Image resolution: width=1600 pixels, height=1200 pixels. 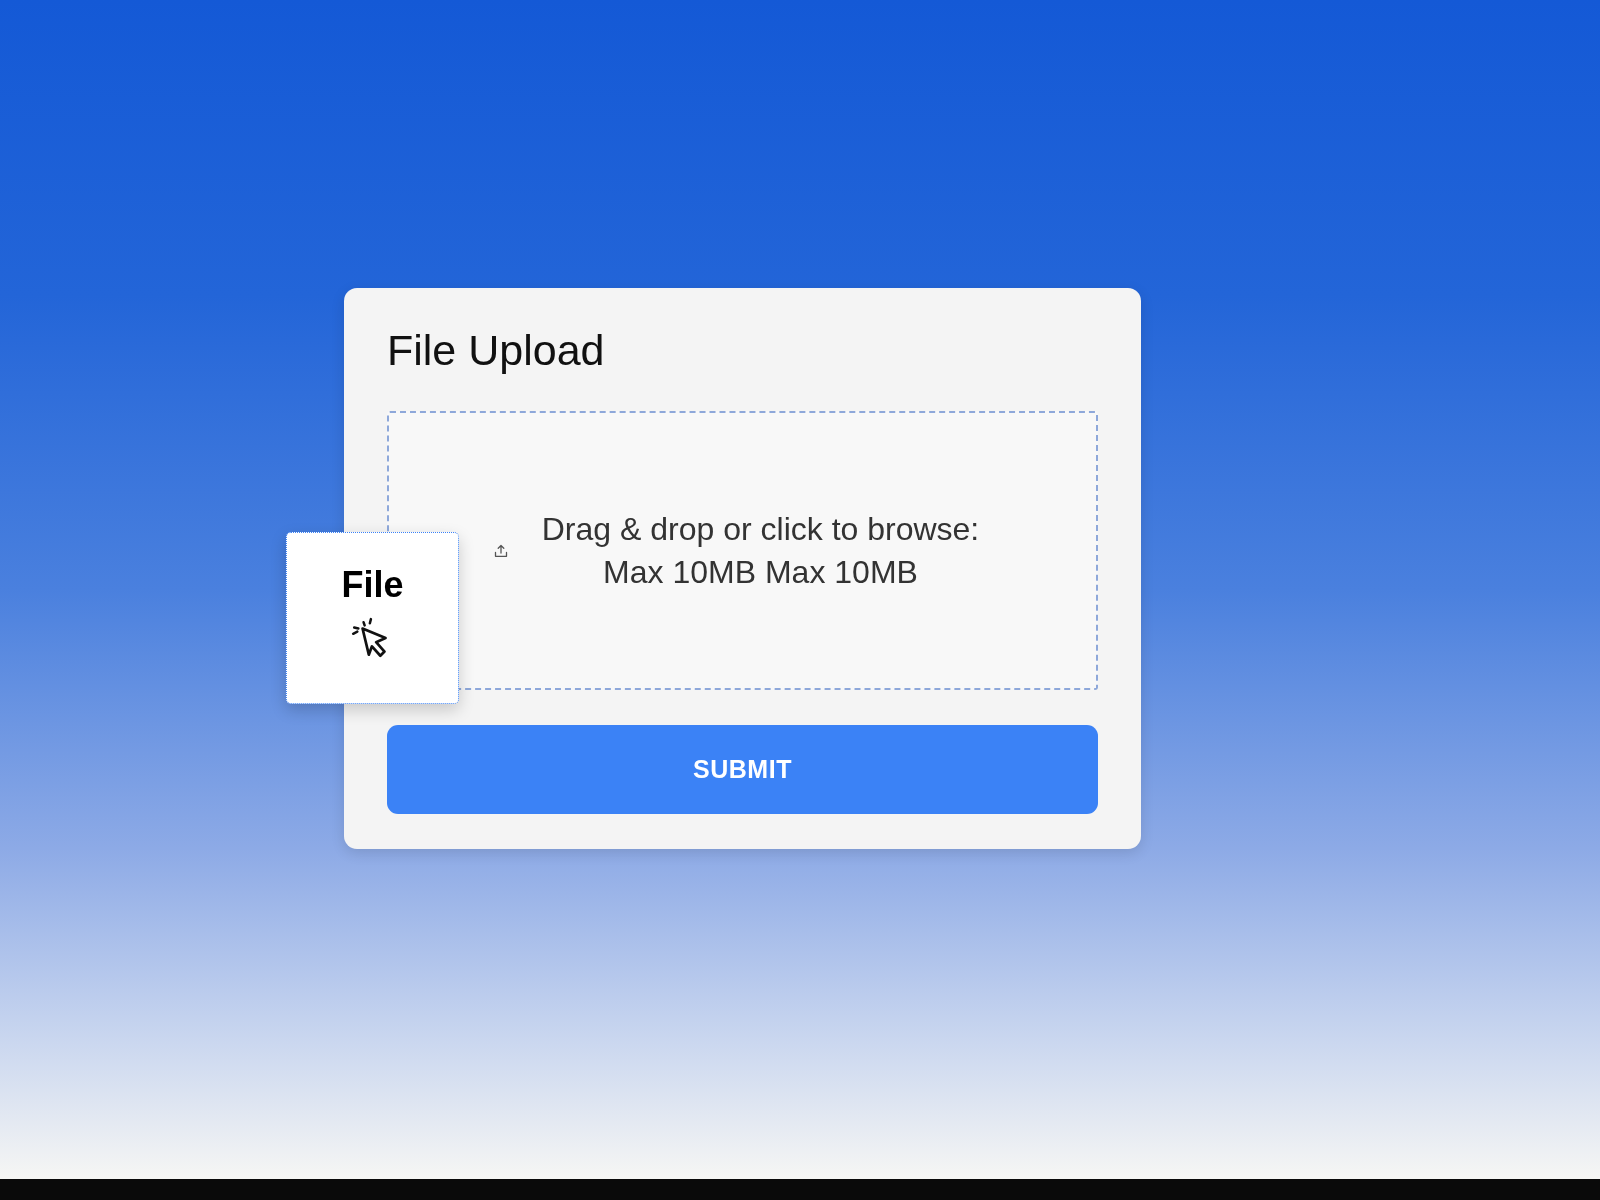 I want to click on submit-button: SUBMIT, so click(x=742, y=769).